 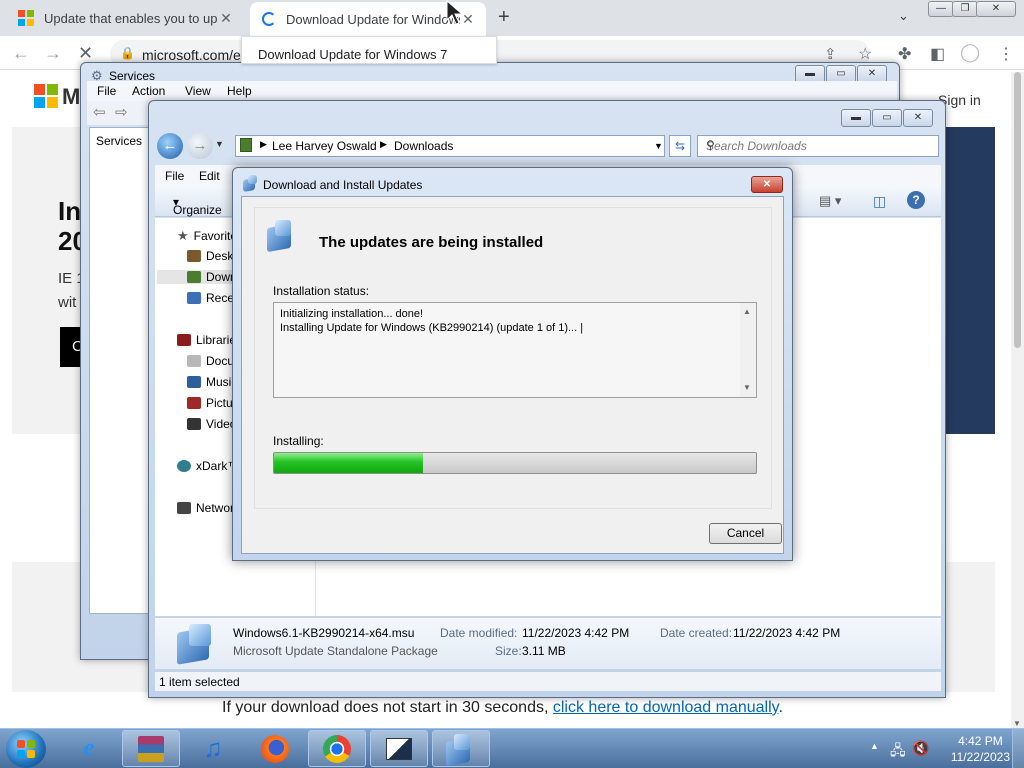 I want to click on internet-explorer-icon: e, so click(x=89, y=748).